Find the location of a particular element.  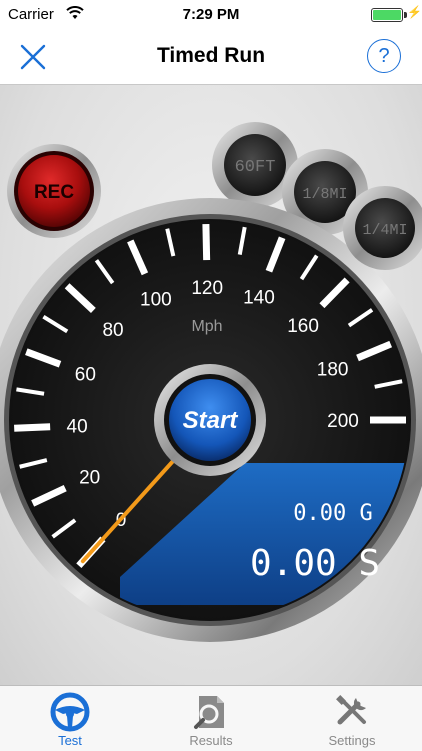

tools-icon is located at coordinates (351, 710).